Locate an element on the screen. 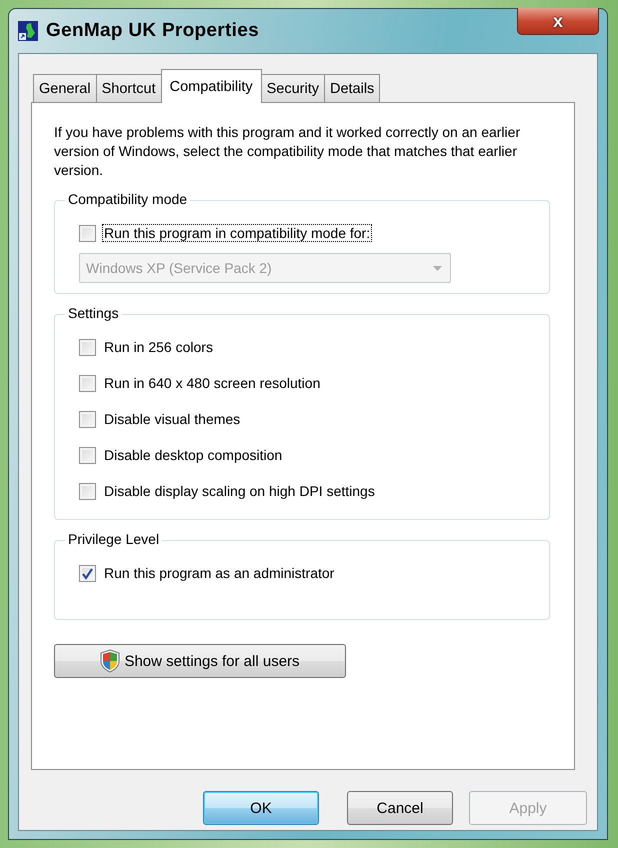 Image resolution: width=618 pixels, height=848 pixels. tab: General is located at coordinates (65, 88).